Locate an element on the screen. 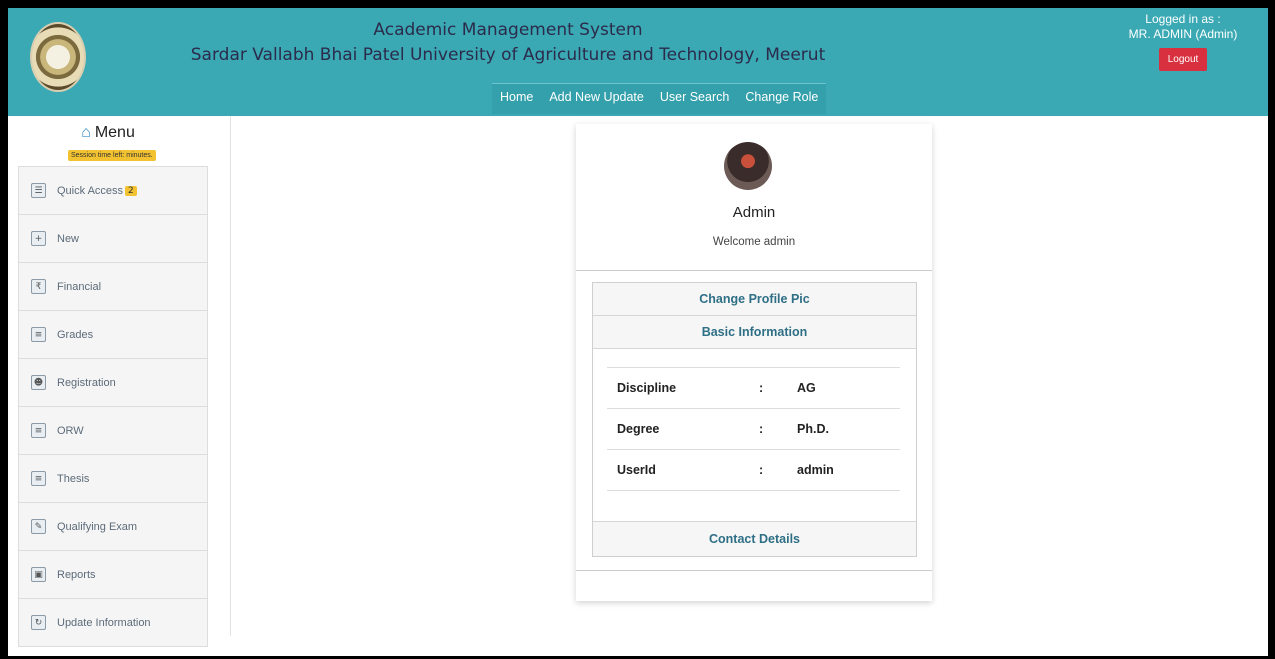 Image resolution: width=1275 pixels, height=659 pixels. sidebar-item-label: Qualifying Exam is located at coordinates (97, 526).